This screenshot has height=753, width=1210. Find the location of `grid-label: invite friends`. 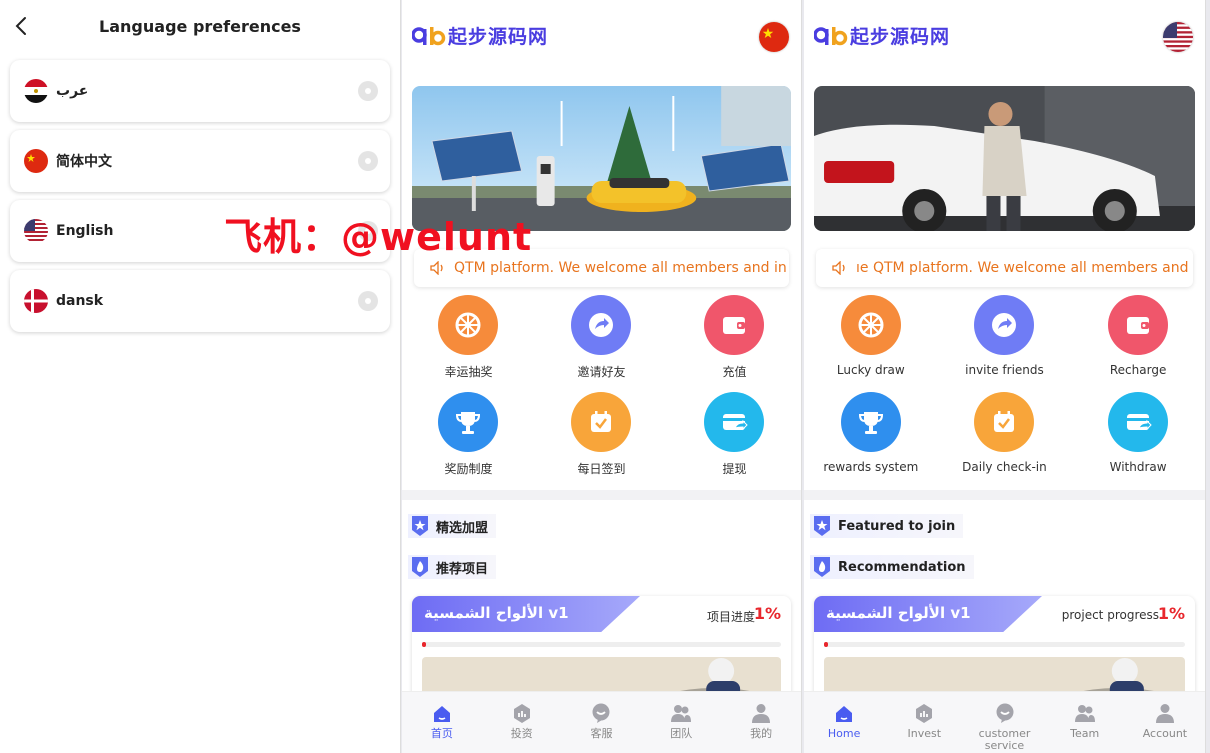

grid-label: invite friends is located at coordinates (1004, 370).